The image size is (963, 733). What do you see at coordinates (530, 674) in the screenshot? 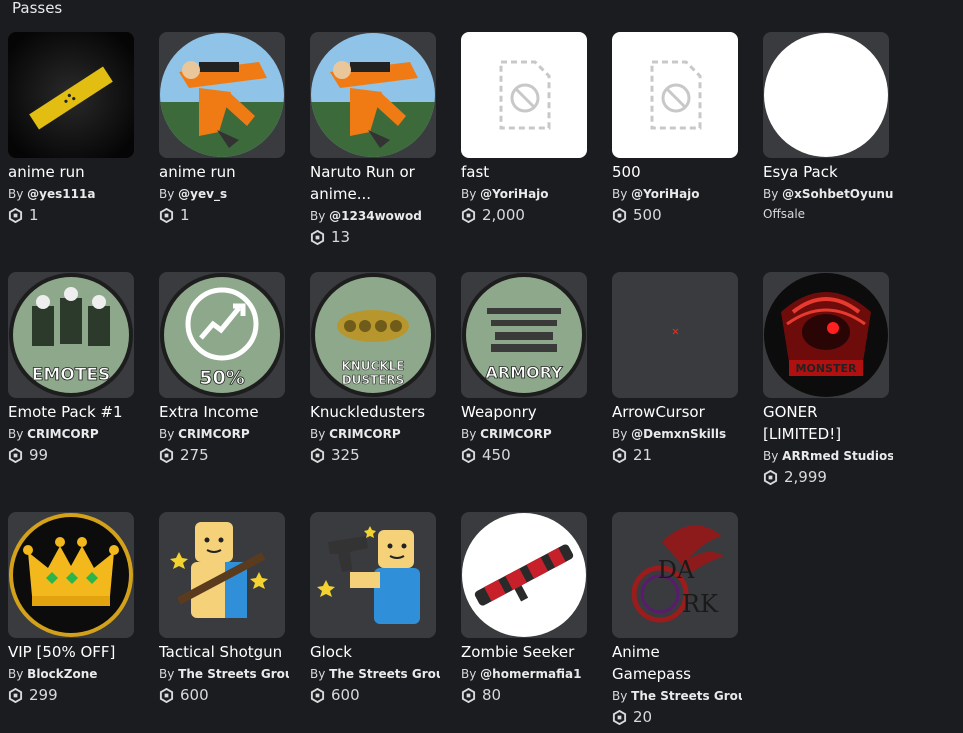
I see `creator-link: @homermafia1` at bounding box center [530, 674].